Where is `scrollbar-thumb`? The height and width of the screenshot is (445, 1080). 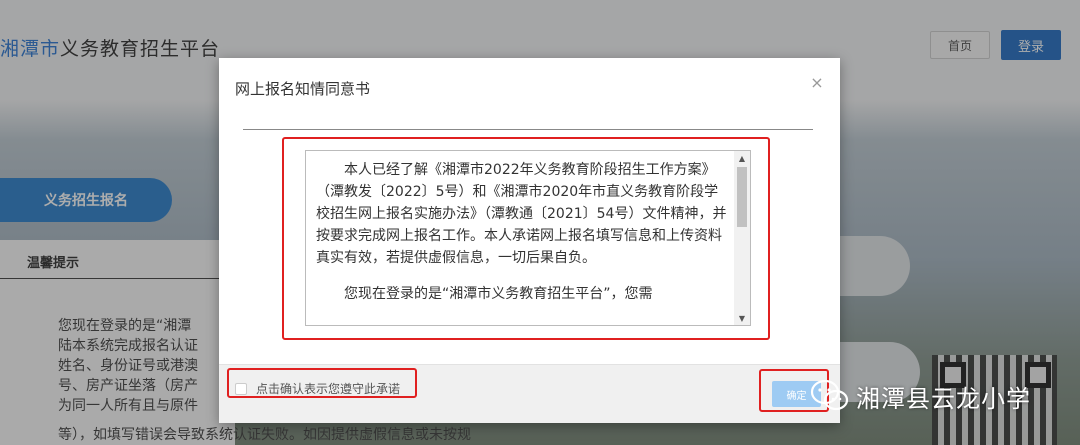 scrollbar-thumb is located at coordinates (742, 197).